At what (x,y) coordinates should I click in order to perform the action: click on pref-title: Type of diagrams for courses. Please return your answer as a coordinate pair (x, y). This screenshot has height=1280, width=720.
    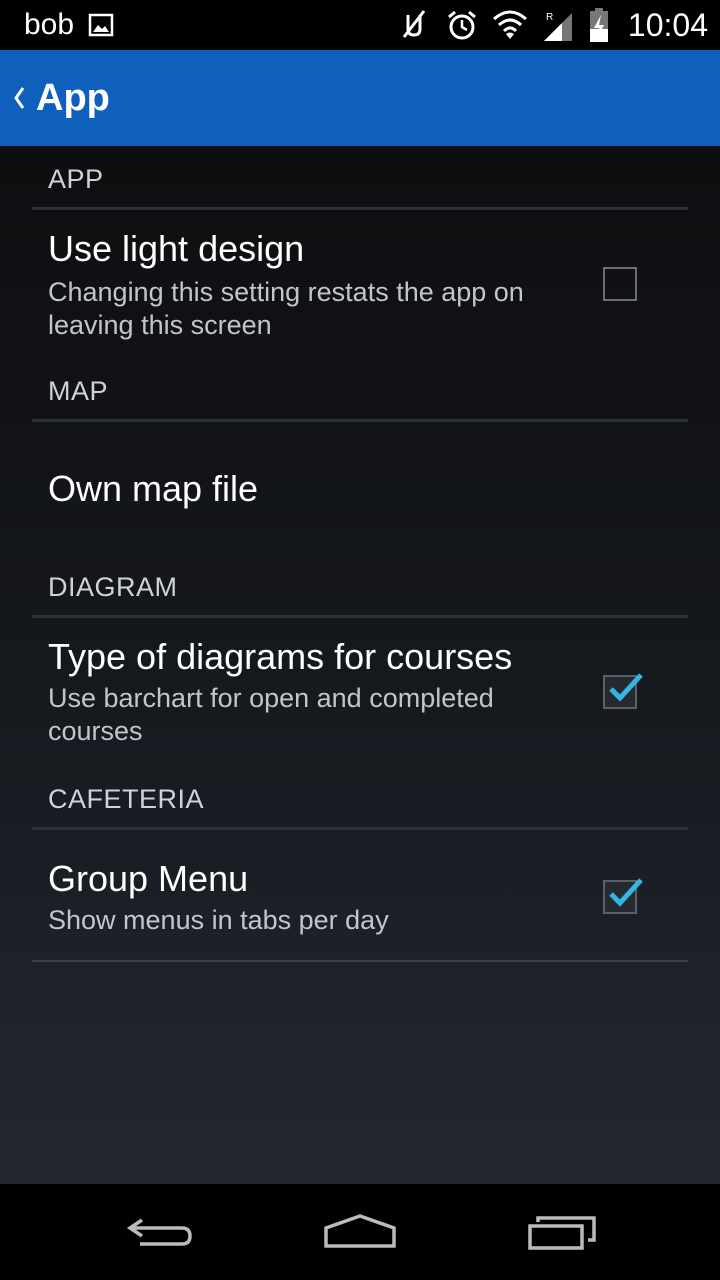
    Looking at the image, I should click on (280, 656).